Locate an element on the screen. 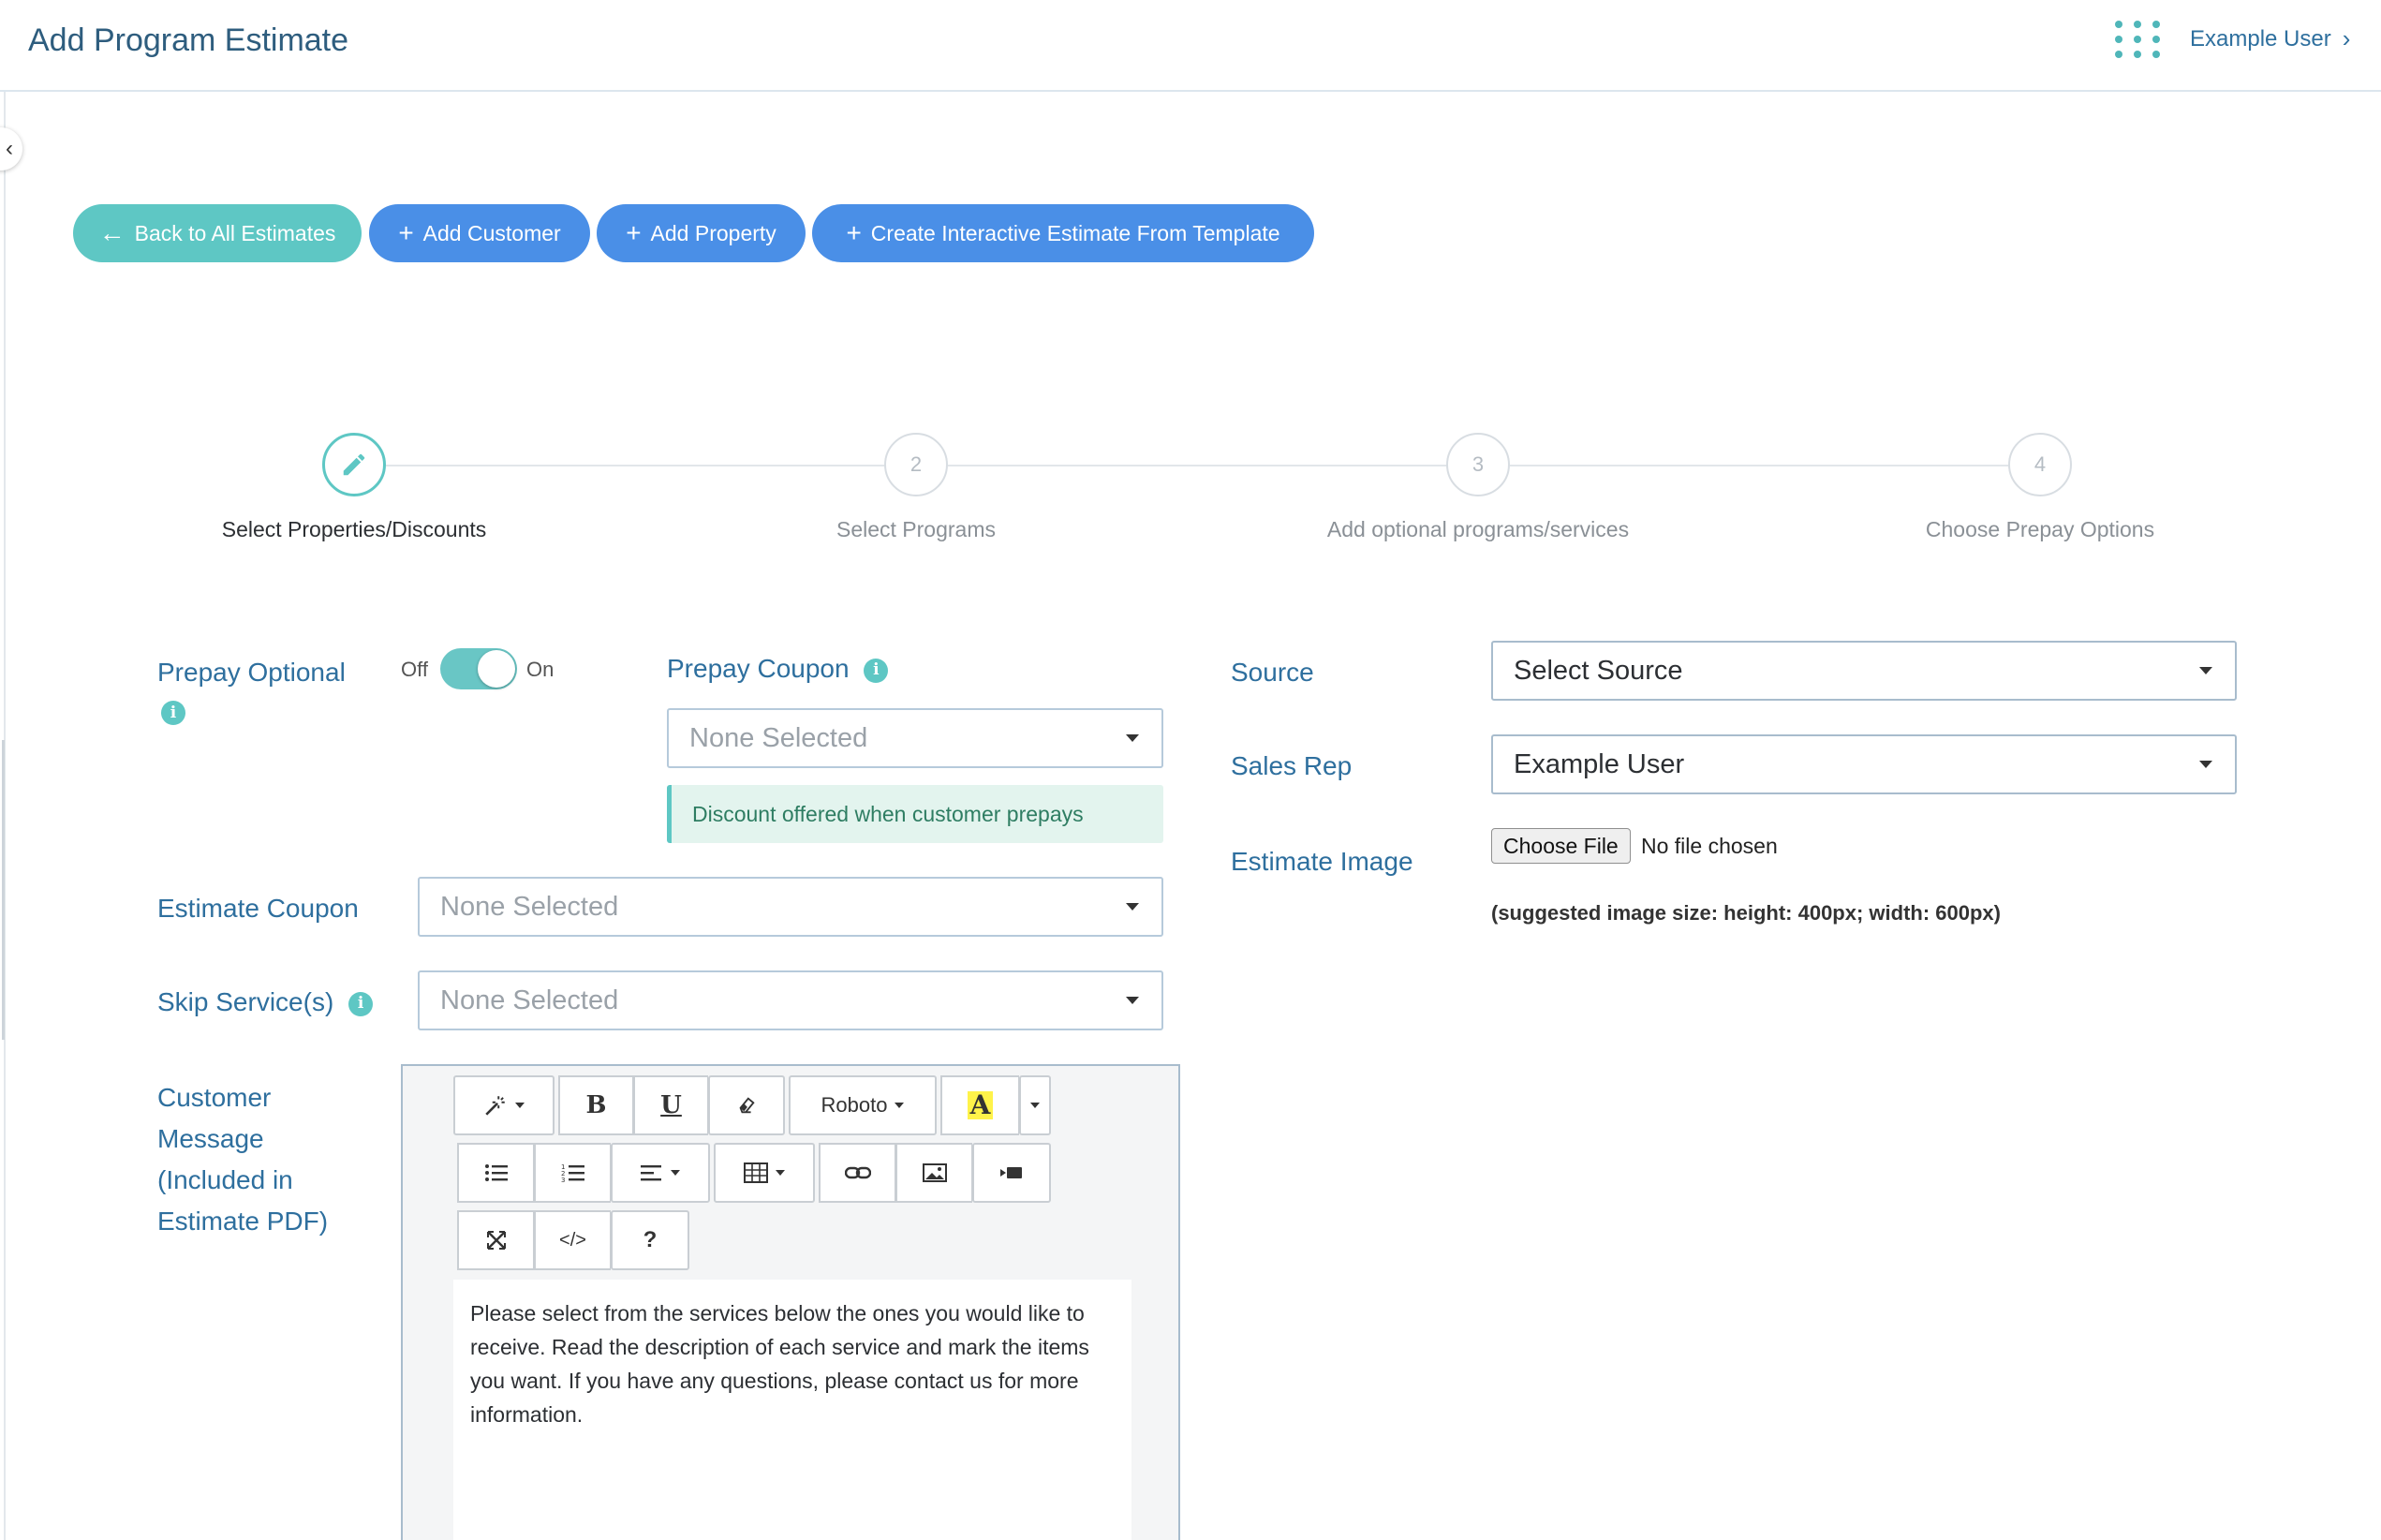 The height and width of the screenshot is (1540, 2381). customer-message-label-line: Message is located at coordinates (210, 1138).